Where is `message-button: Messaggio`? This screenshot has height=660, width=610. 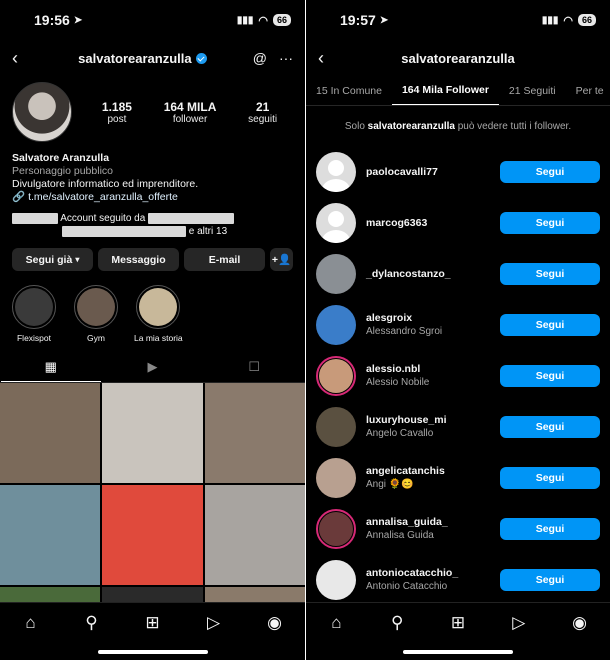
message-button: Messaggio is located at coordinates (138, 259).